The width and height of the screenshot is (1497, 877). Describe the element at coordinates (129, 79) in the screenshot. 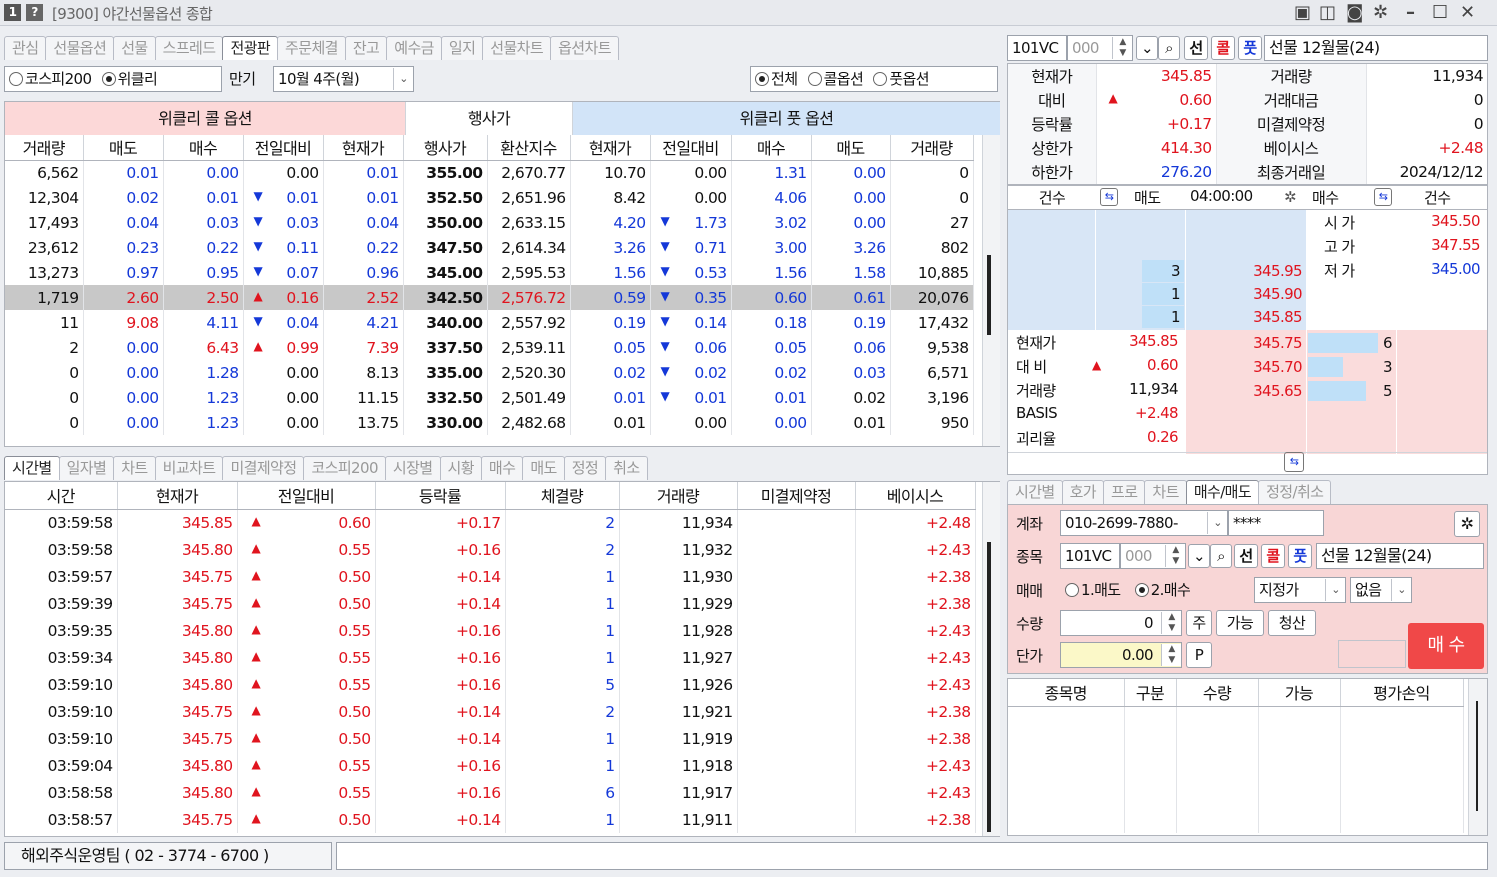

I see `radio-weekly: 위클리` at that location.